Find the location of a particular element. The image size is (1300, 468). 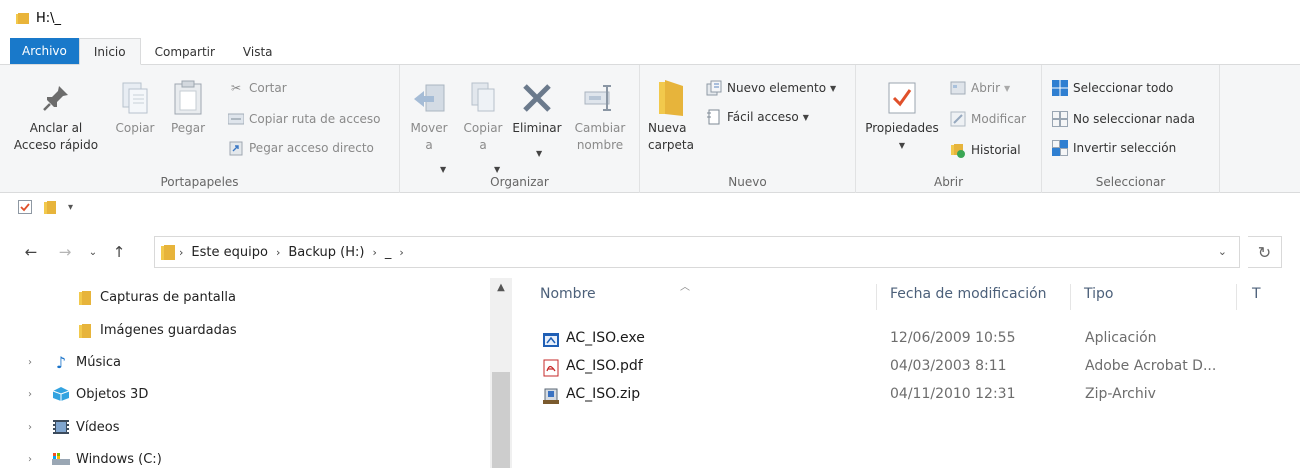

easy-access-button: Fácil acceso ▼ is located at coordinates (757, 117).